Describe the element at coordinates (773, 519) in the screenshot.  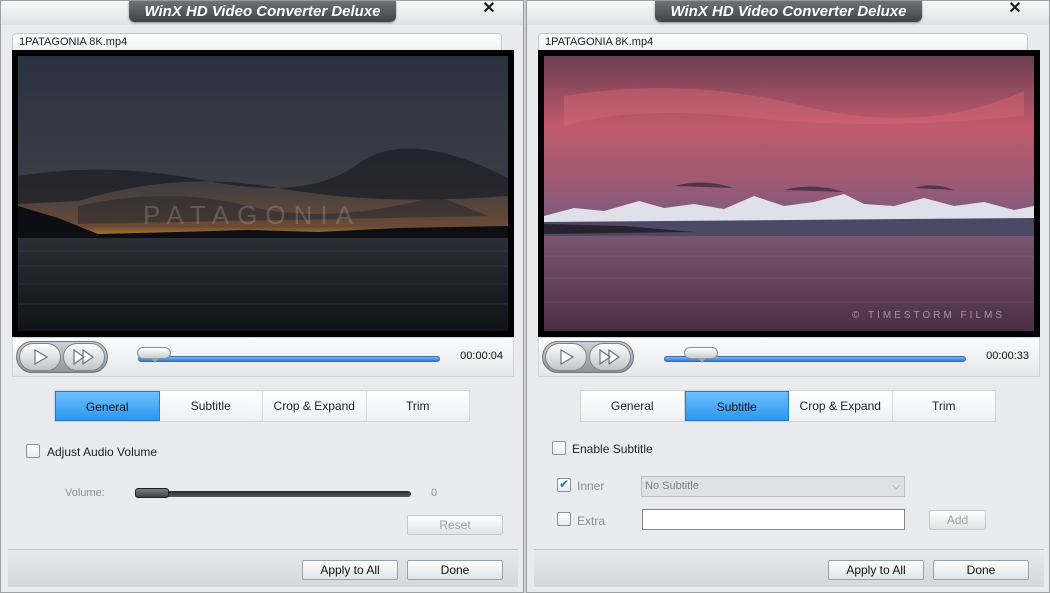
I see `extra-subtitle-input` at that location.